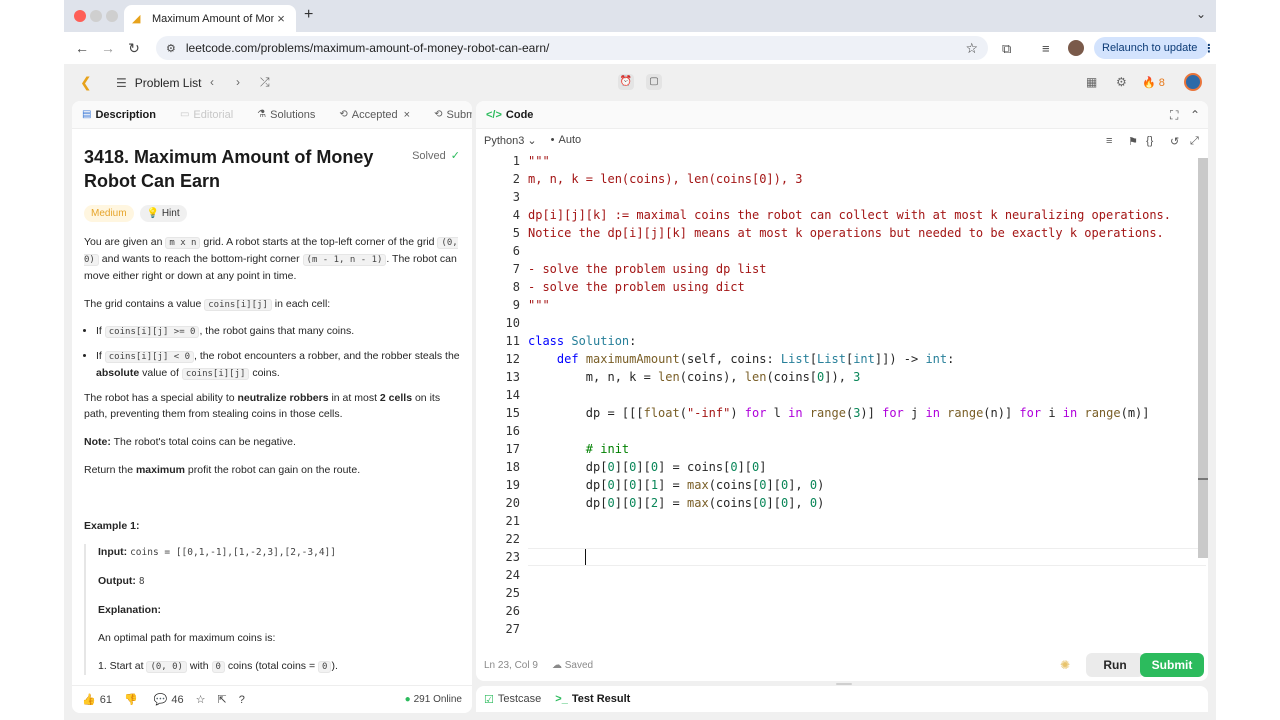 The height and width of the screenshot is (720, 1280). I want to click on code-text: (self, coins:, so click(730, 359).